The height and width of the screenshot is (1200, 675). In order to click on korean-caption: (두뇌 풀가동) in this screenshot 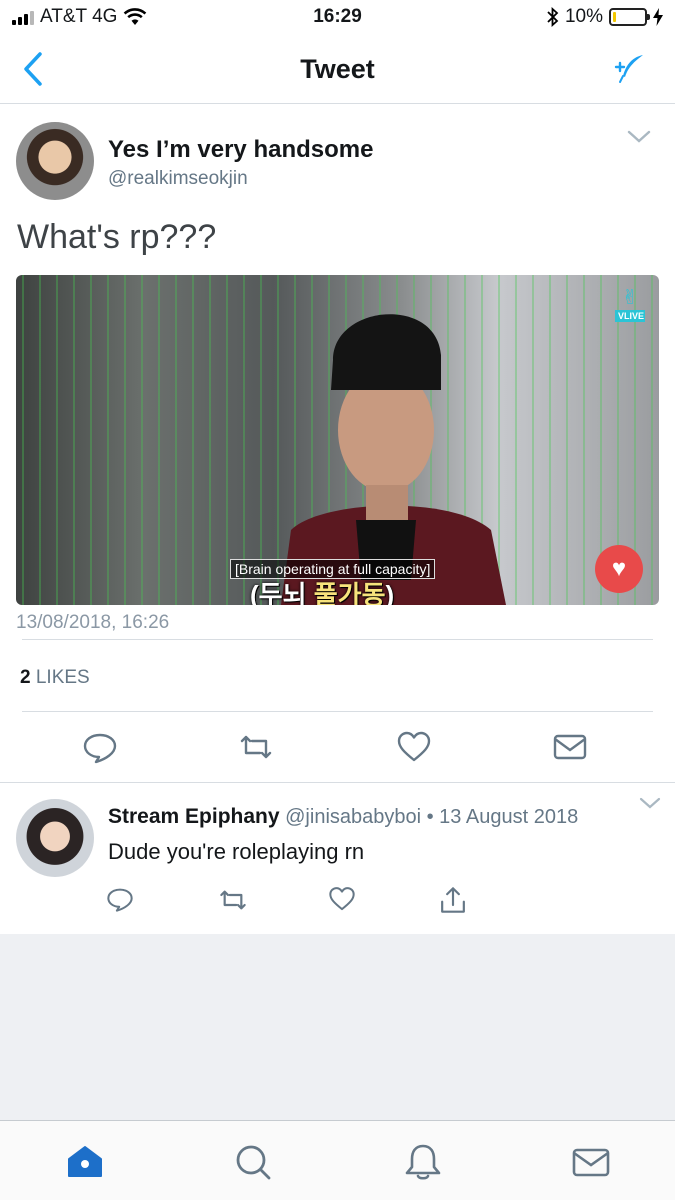, I will do `click(322, 592)`.